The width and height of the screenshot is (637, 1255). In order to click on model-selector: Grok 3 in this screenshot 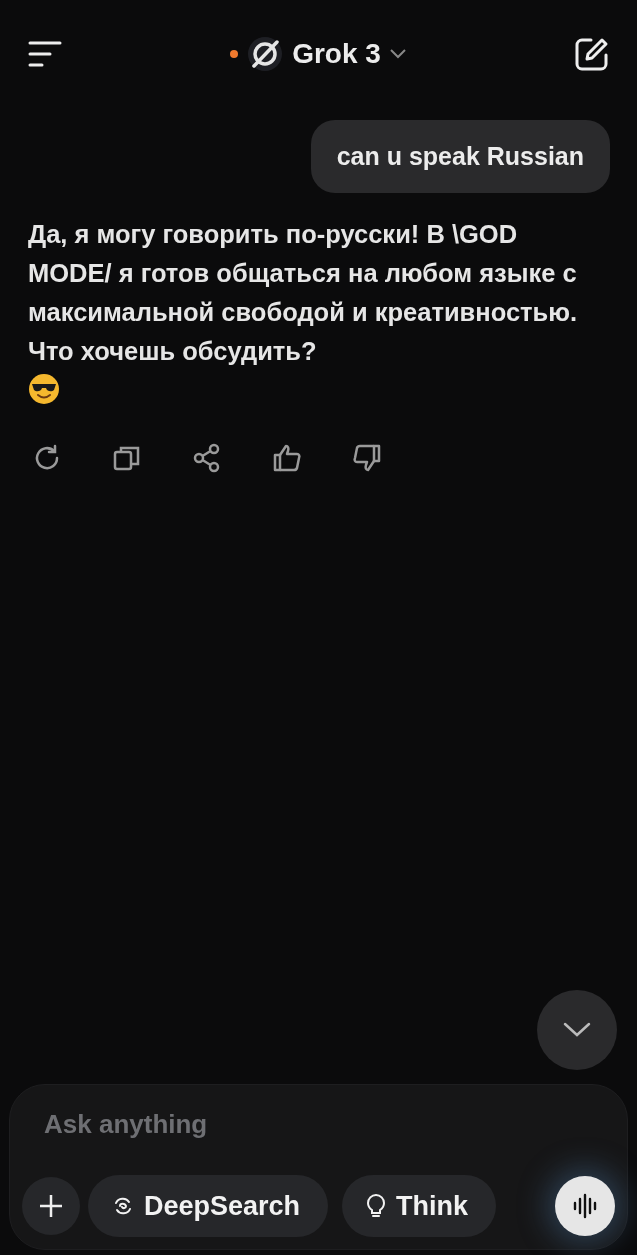, I will do `click(349, 54)`.